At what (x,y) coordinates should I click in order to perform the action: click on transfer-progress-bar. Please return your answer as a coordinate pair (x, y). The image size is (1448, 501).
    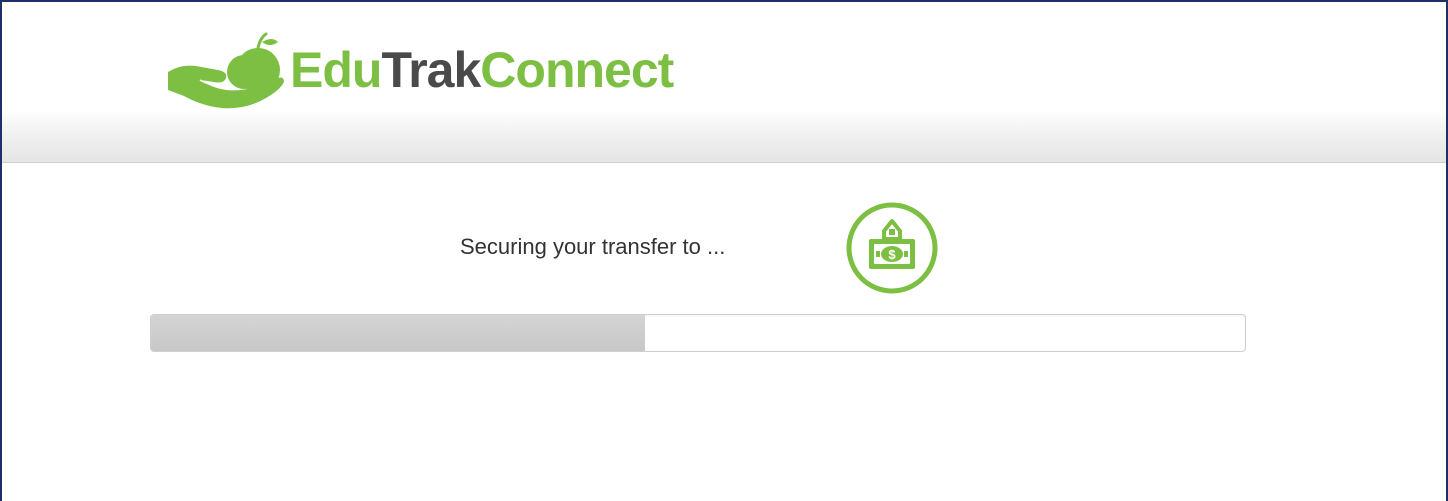
    Looking at the image, I should click on (698, 333).